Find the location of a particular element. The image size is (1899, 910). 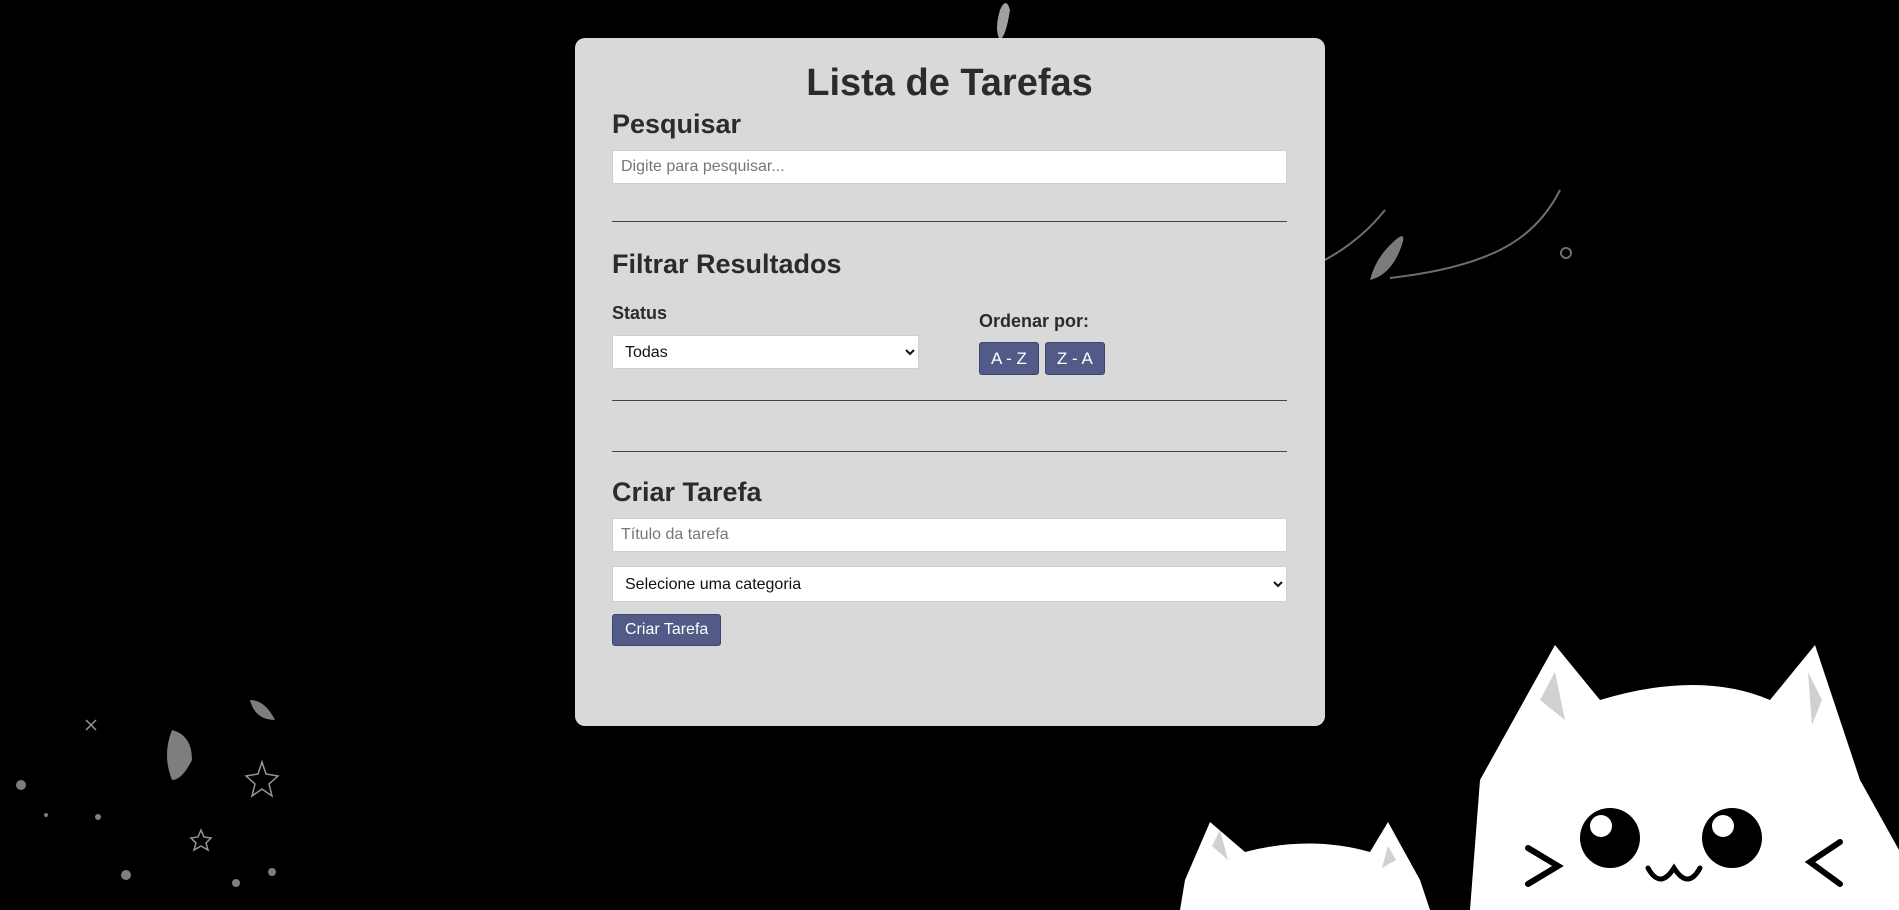

page-title: Lista de Tarefas is located at coordinates (949, 83).